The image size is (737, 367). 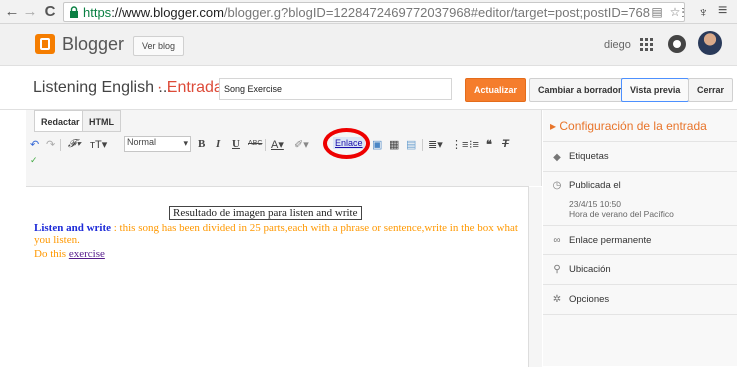 What do you see at coordinates (589, 299) in the screenshot?
I see `sidebar-item-label: Opciones` at bounding box center [589, 299].